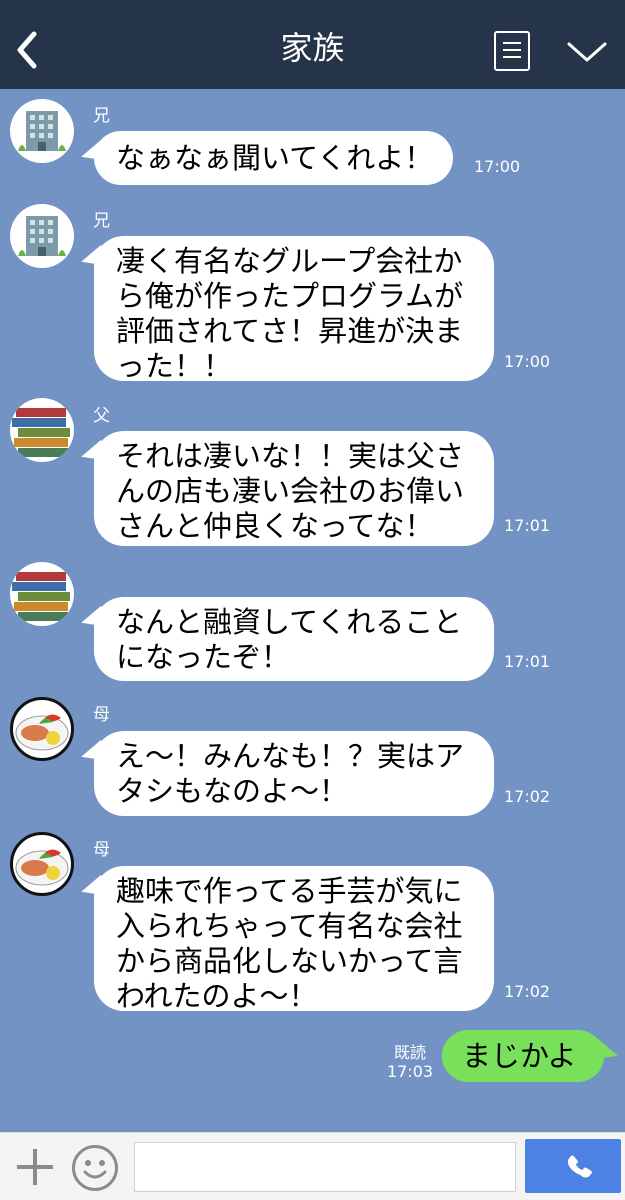 The height and width of the screenshot is (1200, 625). What do you see at coordinates (573, 1166) in the screenshot?
I see `phone-icon` at bounding box center [573, 1166].